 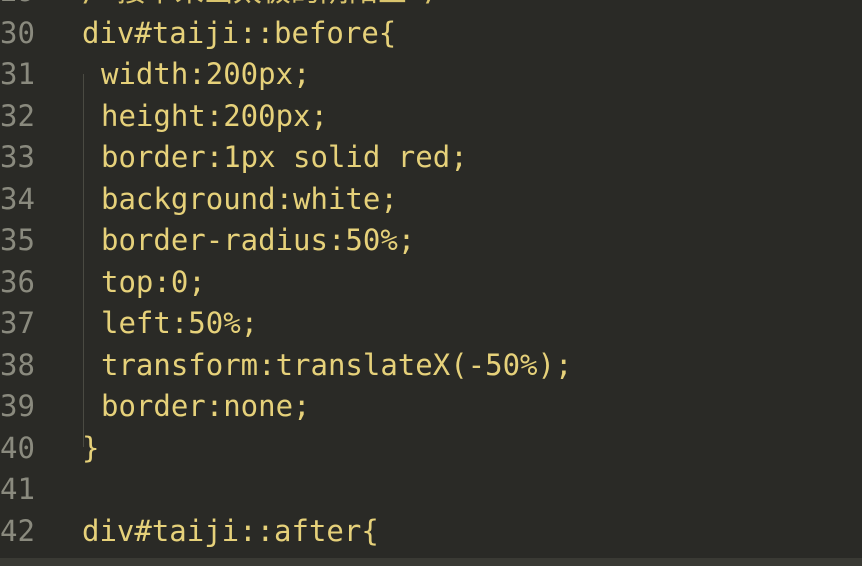 I want to click on code-line-40: 40 }, so click(x=431, y=449).